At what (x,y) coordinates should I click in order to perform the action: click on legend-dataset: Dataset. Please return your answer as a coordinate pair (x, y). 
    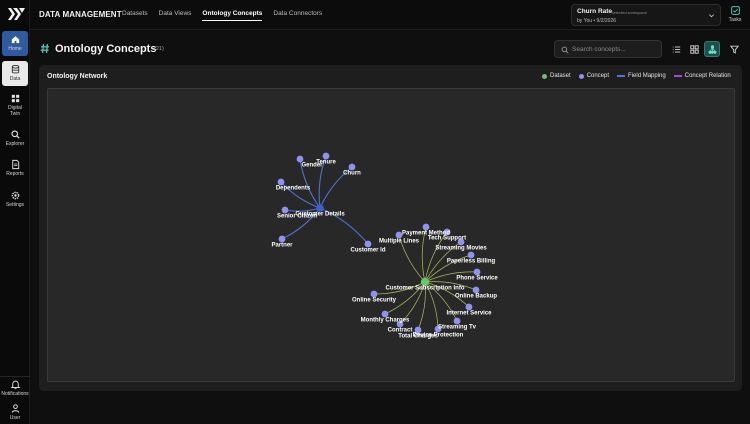
    Looking at the image, I should click on (556, 76).